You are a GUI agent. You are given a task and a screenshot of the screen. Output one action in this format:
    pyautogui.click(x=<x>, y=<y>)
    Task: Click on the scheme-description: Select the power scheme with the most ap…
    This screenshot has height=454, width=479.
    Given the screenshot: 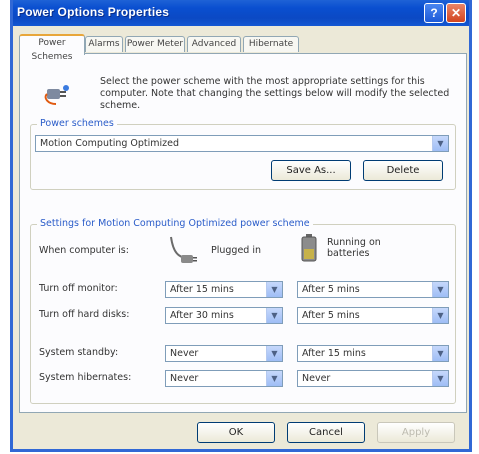 What is the action you would take?
    pyautogui.click(x=275, y=93)
    